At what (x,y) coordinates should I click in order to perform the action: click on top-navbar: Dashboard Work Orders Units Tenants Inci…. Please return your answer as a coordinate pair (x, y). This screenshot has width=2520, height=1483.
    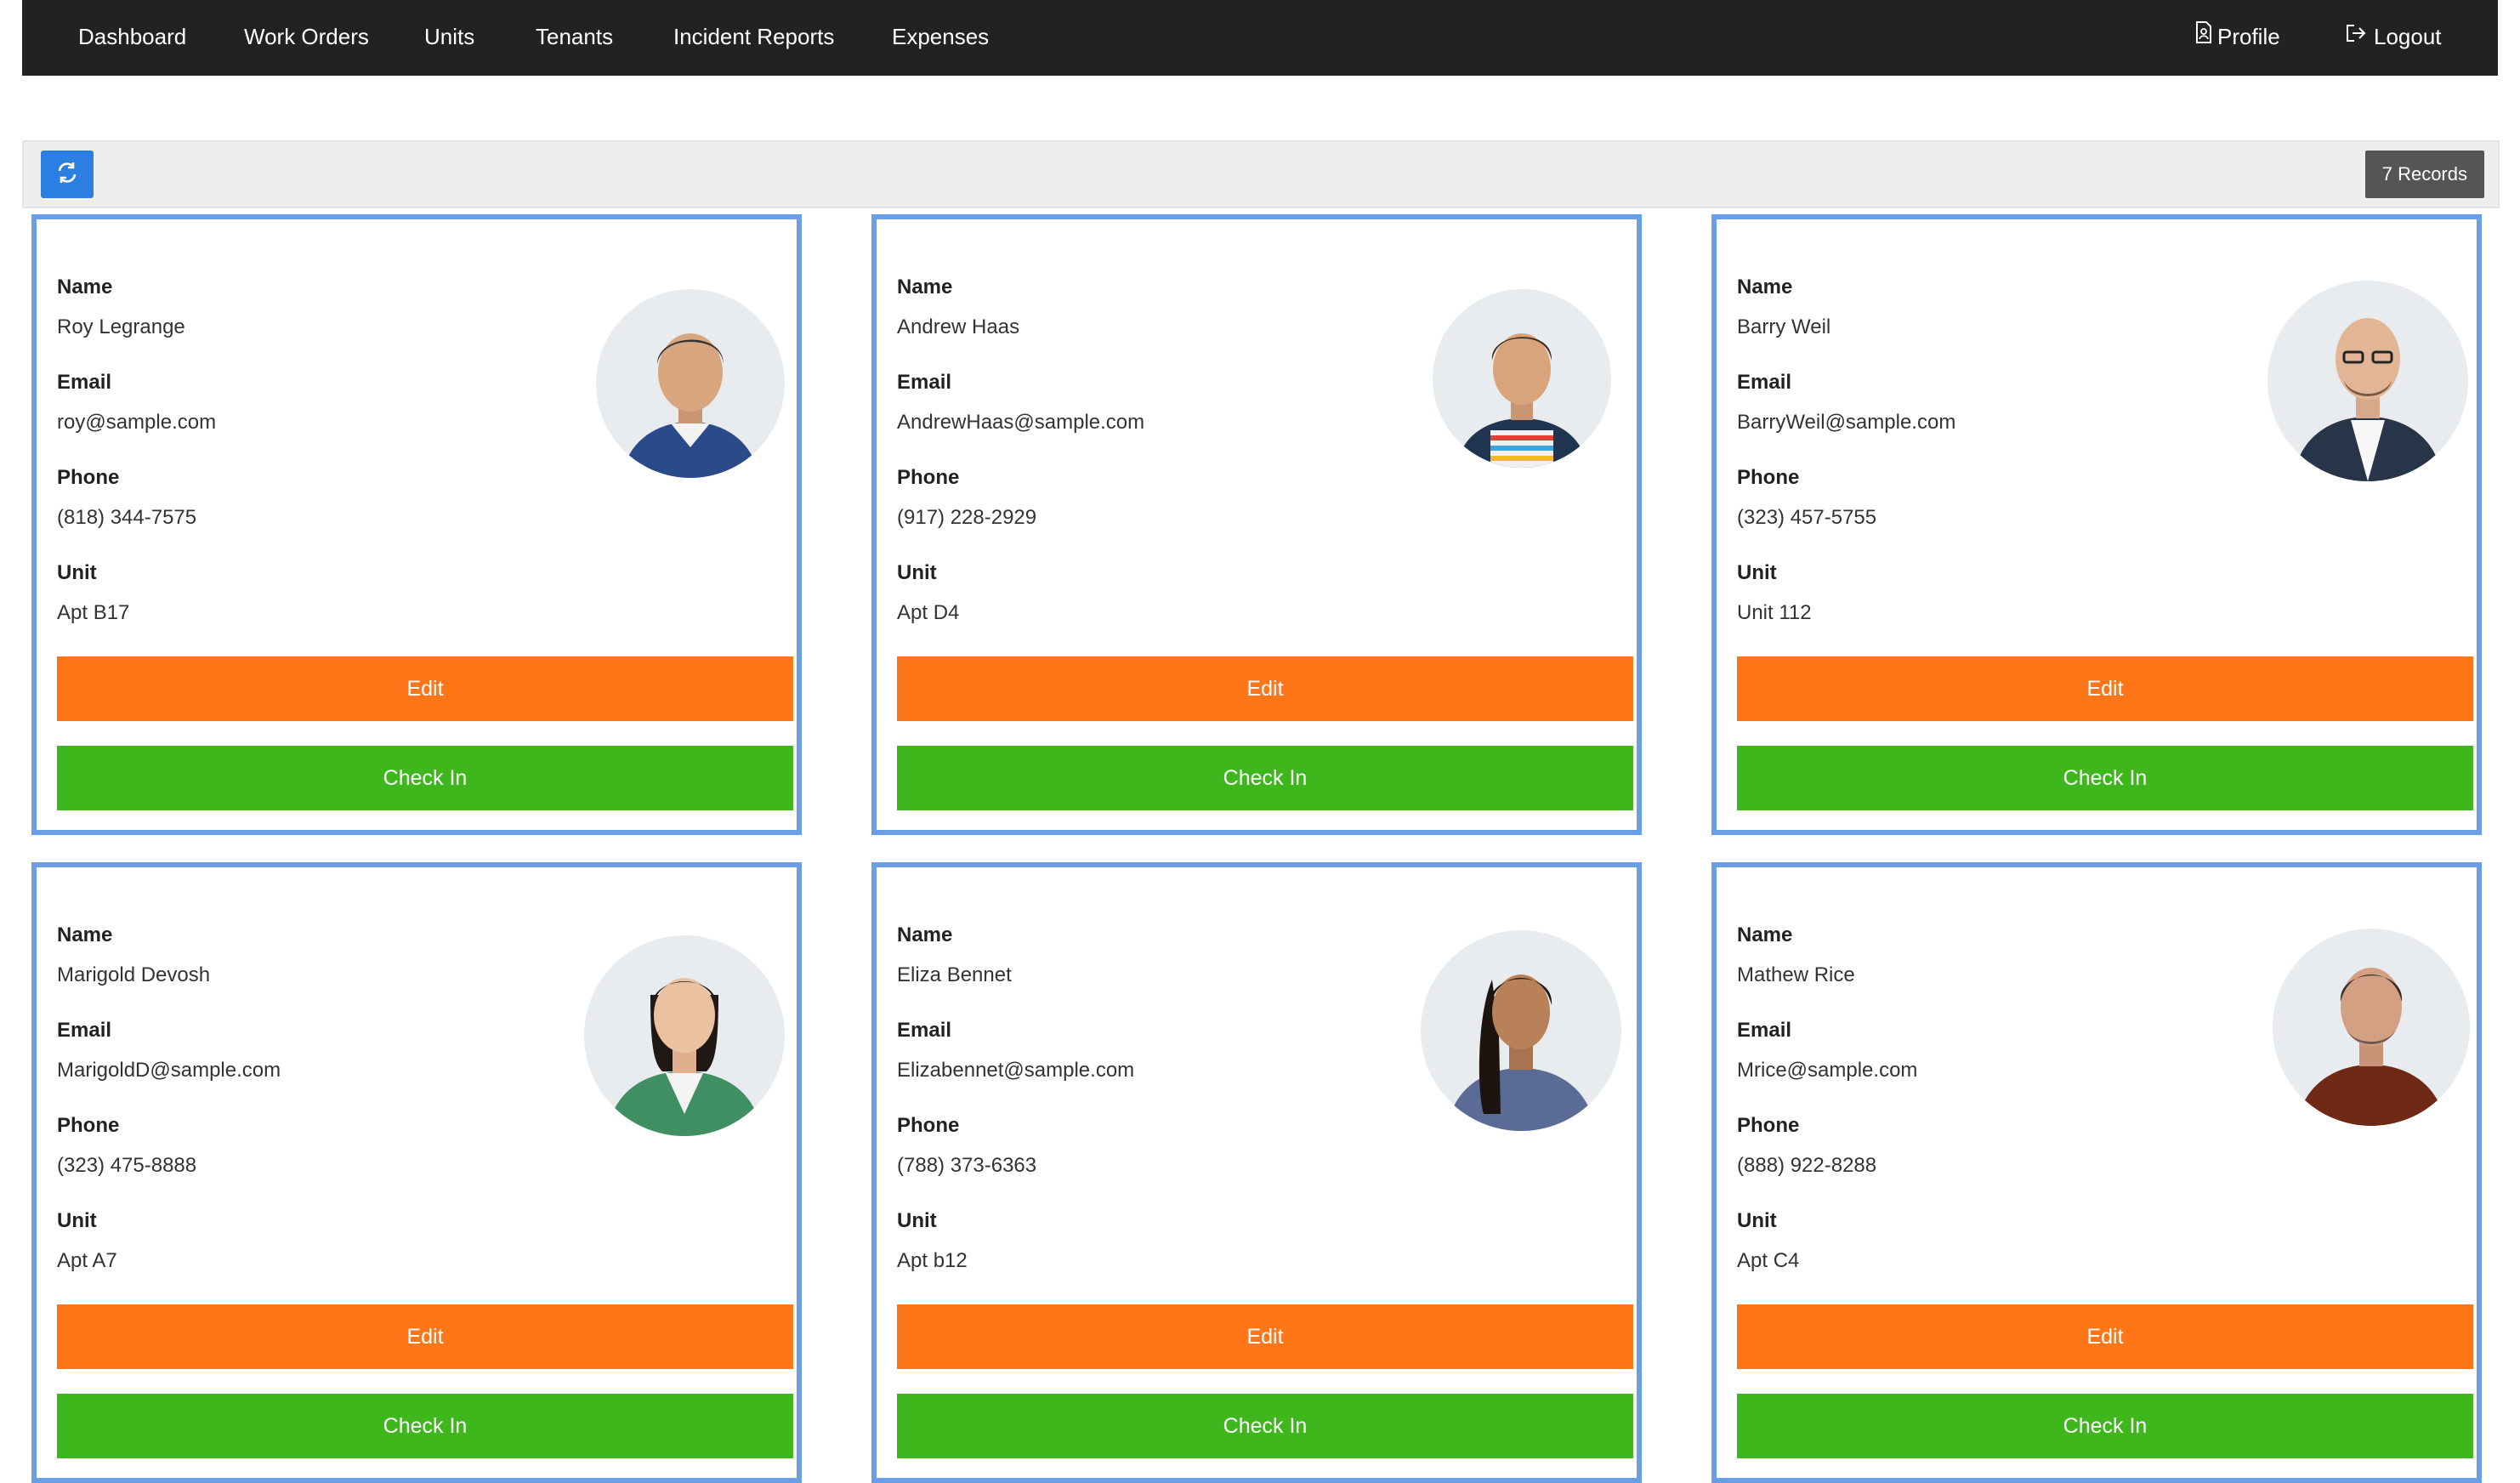
    Looking at the image, I should click on (1260, 38).